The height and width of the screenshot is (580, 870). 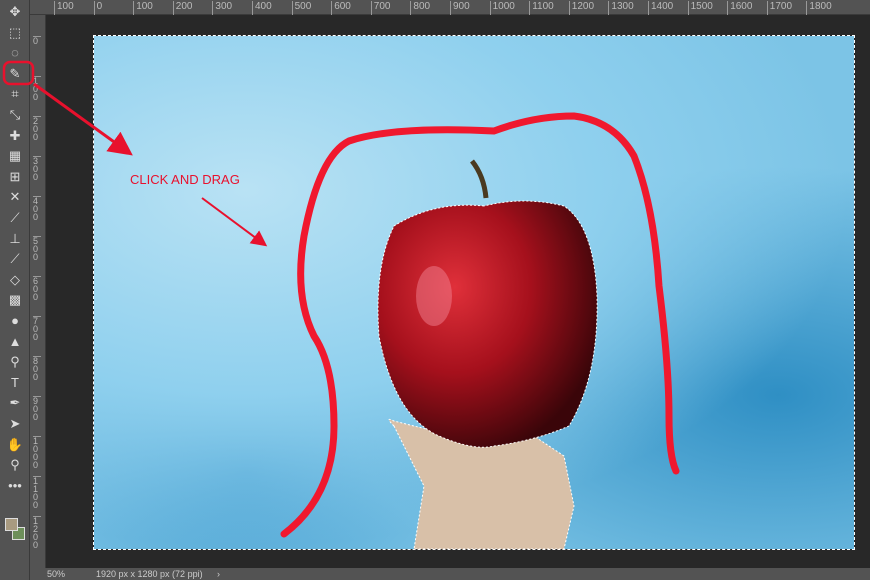 What do you see at coordinates (15, 464) in the screenshot?
I see `zoom-icon: ⚲` at bounding box center [15, 464].